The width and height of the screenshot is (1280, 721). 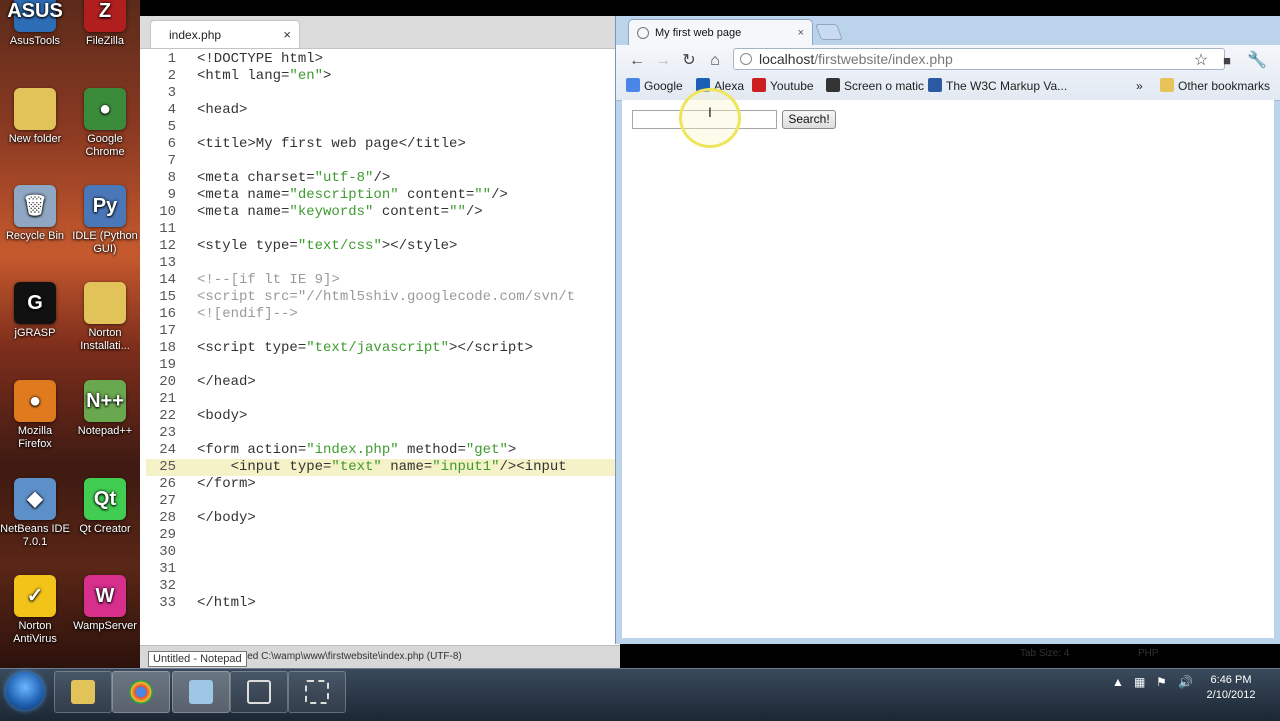 What do you see at coordinates (1148, 653) in the screenshot?
I see `status-syntax-label: PHP` at bounding box center [1148, 653].